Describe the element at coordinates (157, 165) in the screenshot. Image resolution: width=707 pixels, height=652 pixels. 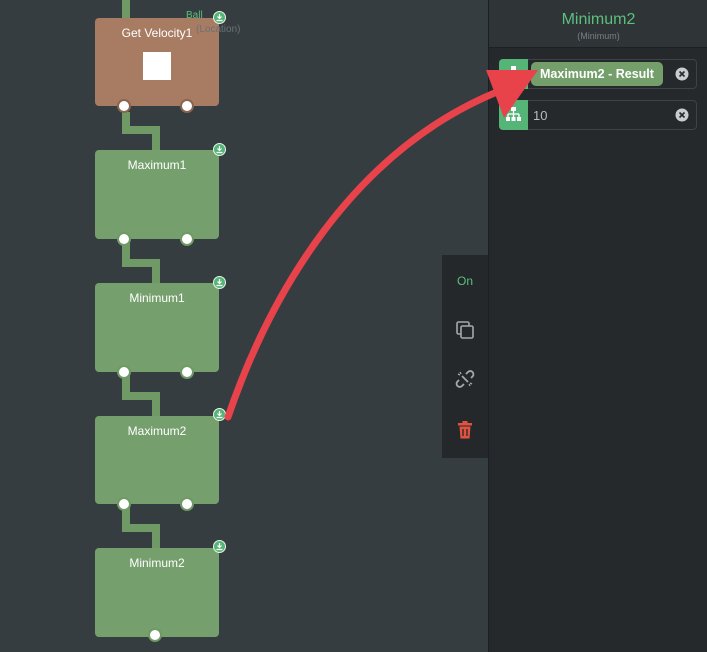
I see `node-title: Maximum1` at that location.